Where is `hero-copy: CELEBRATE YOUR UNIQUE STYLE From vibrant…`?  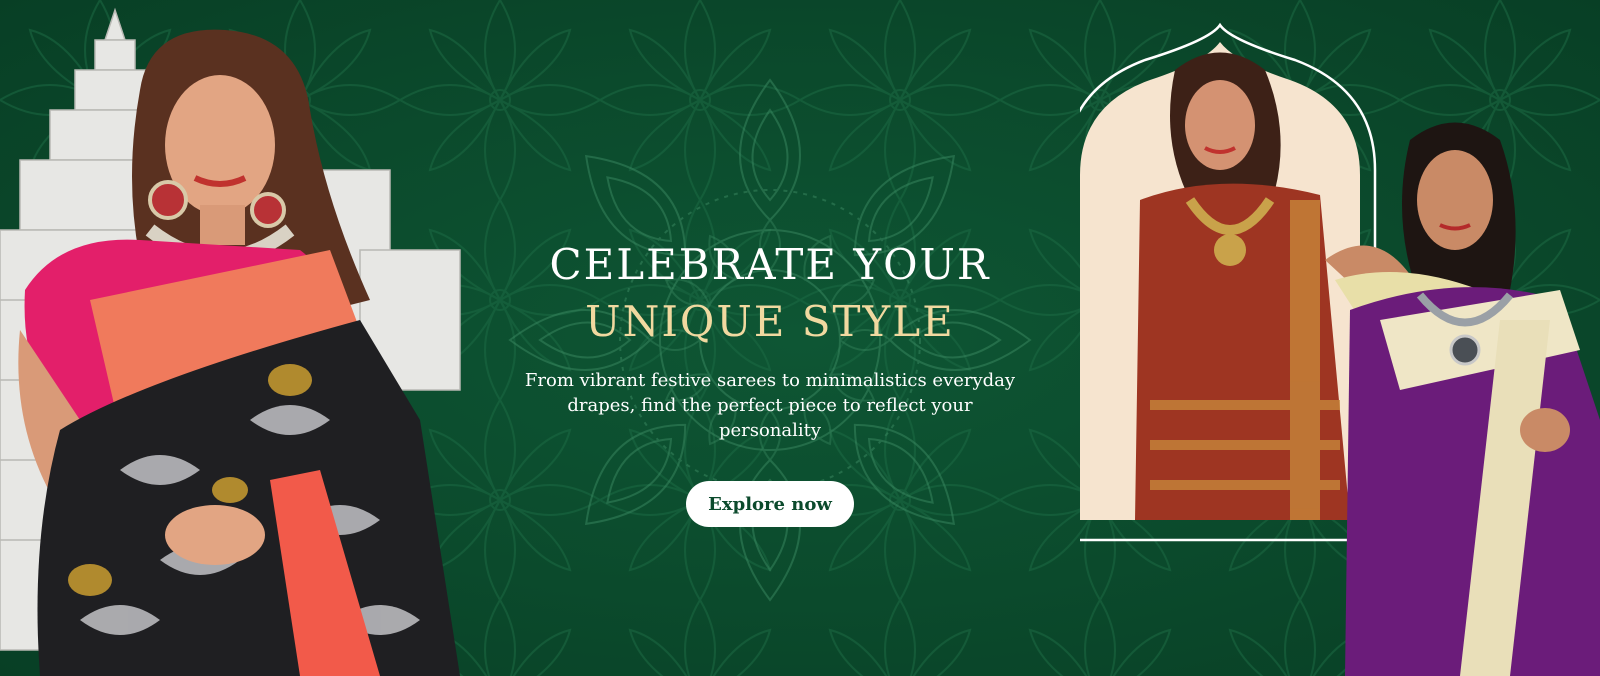
hero-copy: CELEBRATE YOUR UNIQUE STYLE From vibrant… is located at coordinates (770, 383).